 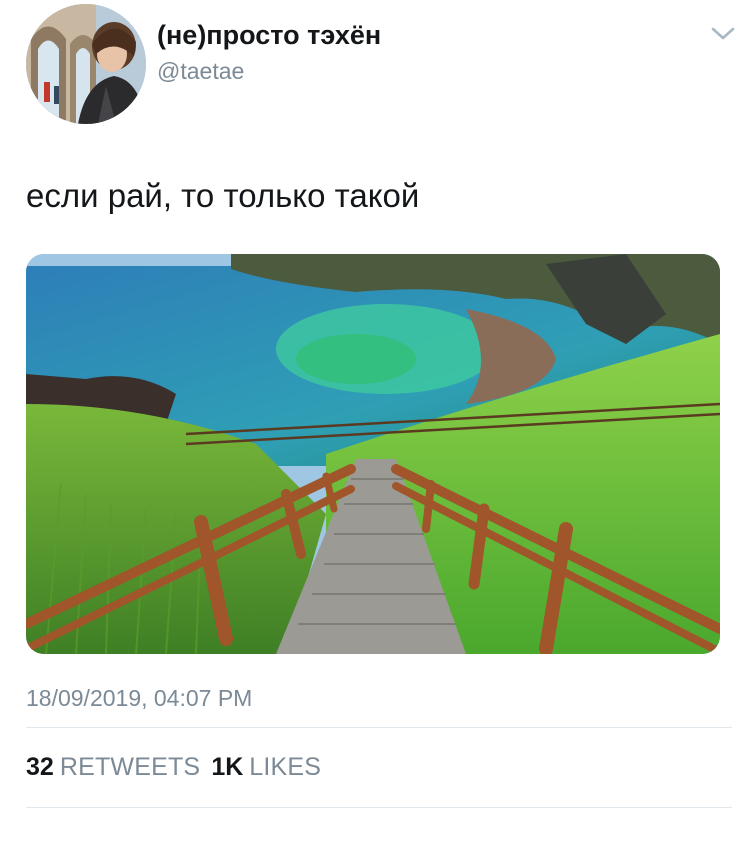 What do you see at coordinates (723, 34) in the screenshot?
I see `chevron-down-icon` at bounding box center [723, 34].